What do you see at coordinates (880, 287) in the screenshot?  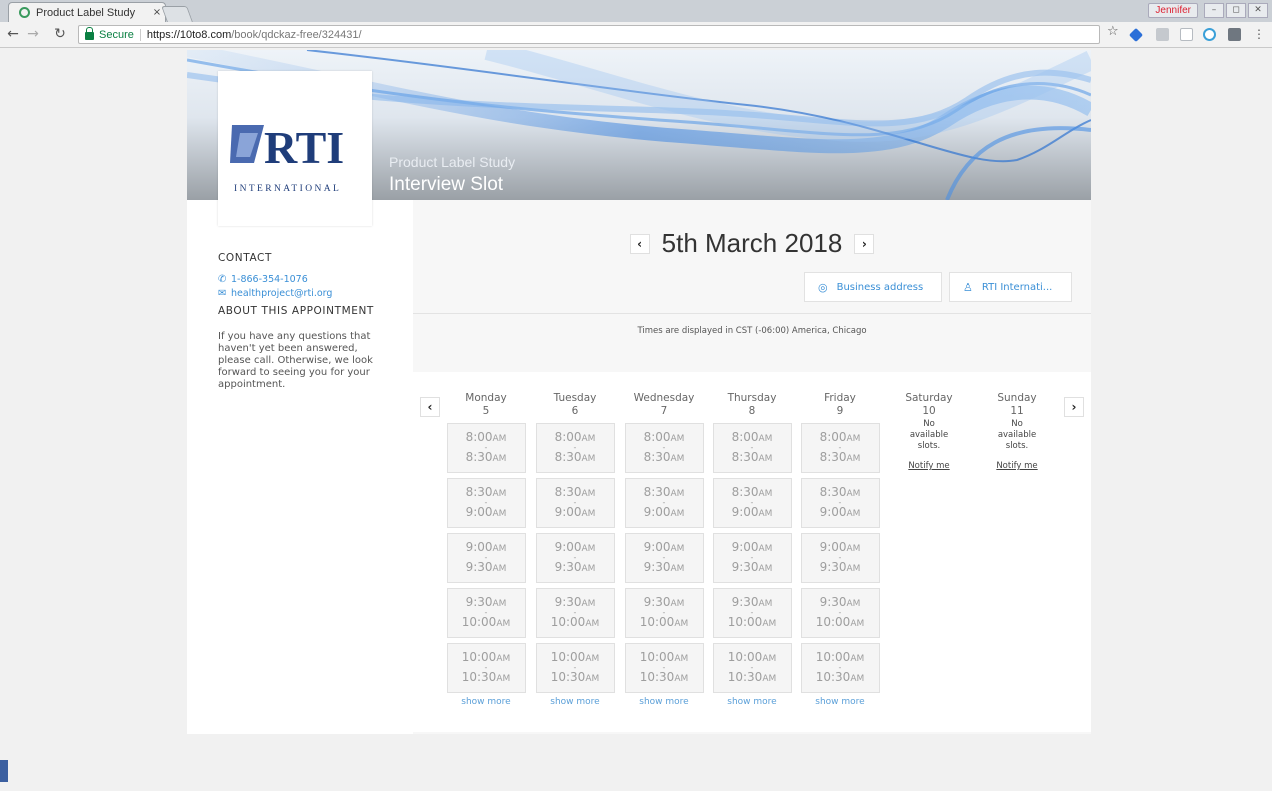 I see `business-address-label: Business address` at bounding box center [880, 287].